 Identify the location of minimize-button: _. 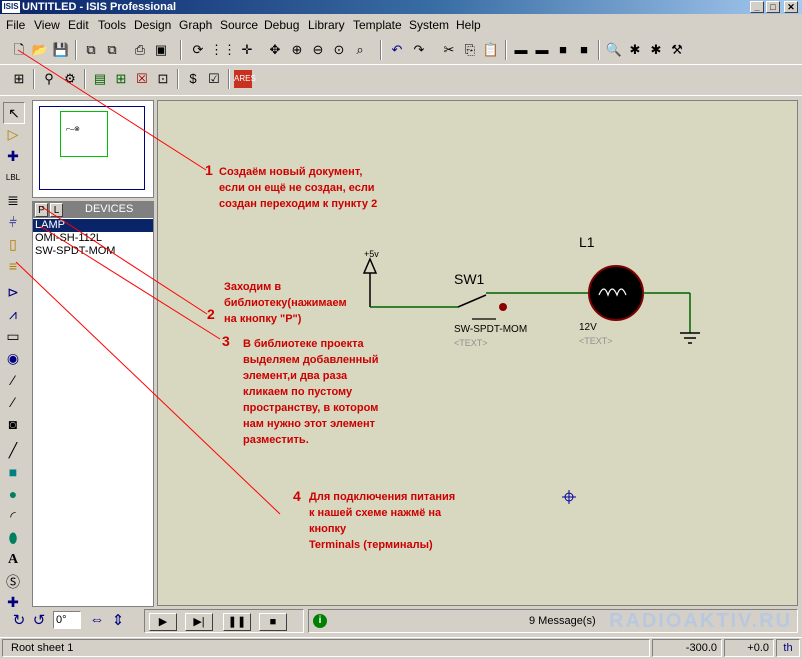
(757, 7).